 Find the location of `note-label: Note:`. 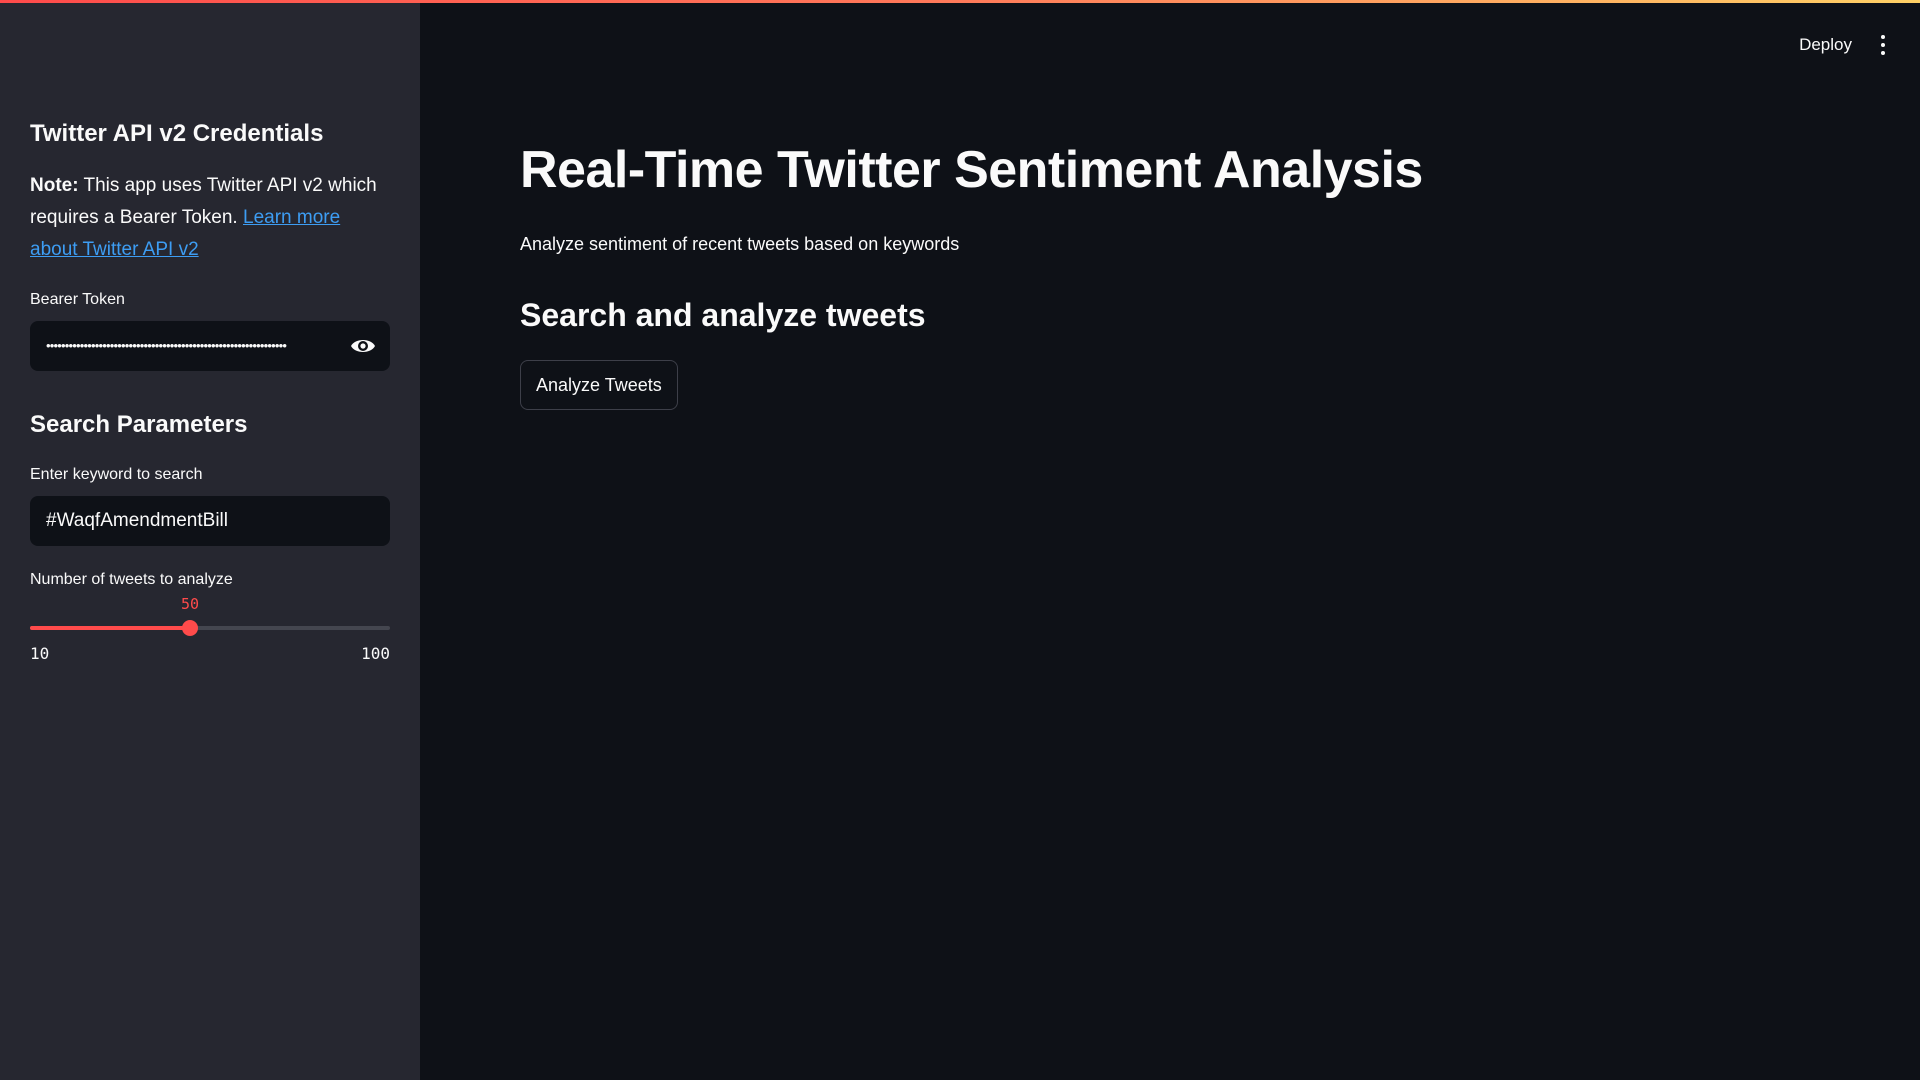

note-label: Note: is located at coordinates (54, 185).